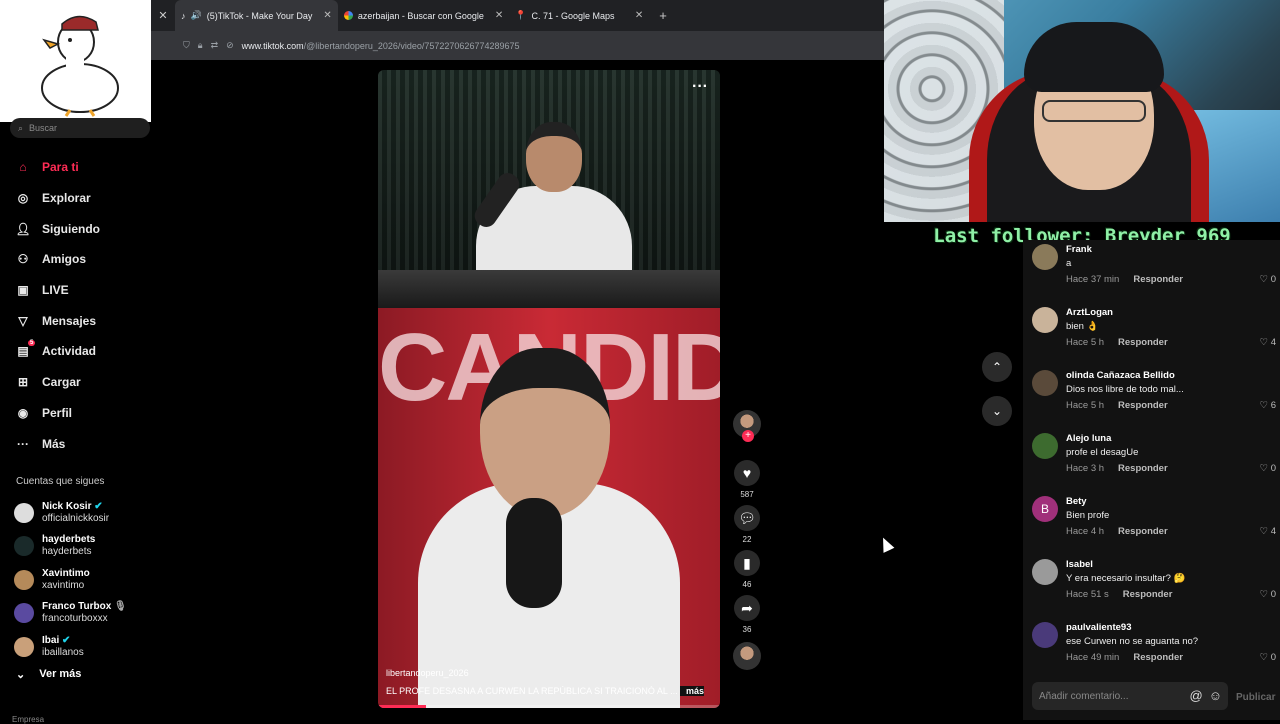 The image size is (1280, 724). What do you see at coordinates (1079, 564) in the screenshot?
I see `comment-author: Isabel` at bounding box center [1079, 564].